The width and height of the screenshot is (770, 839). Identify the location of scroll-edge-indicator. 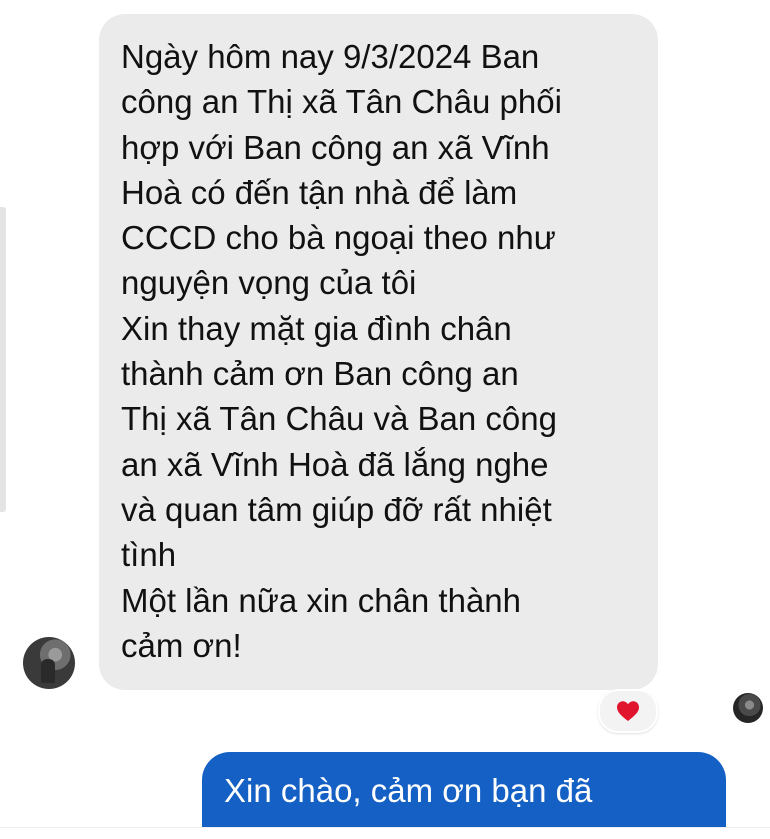
(3, 359).